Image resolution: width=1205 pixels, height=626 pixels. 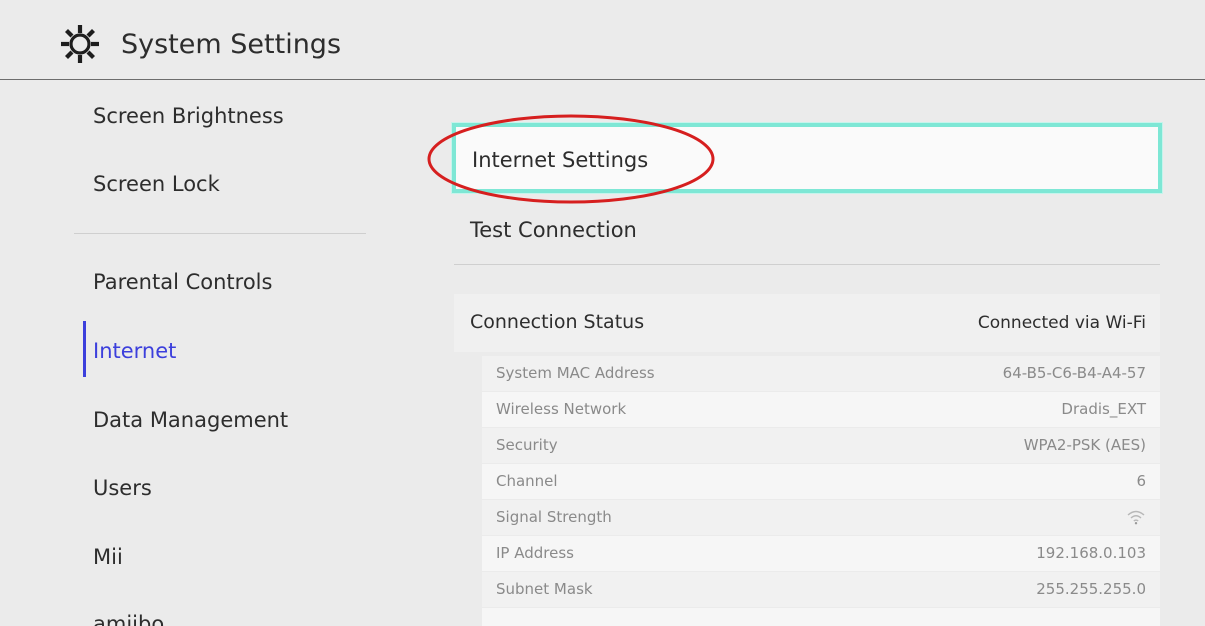 What do you see at coordinates (807, 158) in the screenshot?
I see `internet-settings-button: Internet Settings` at bounding box center [807, 158].